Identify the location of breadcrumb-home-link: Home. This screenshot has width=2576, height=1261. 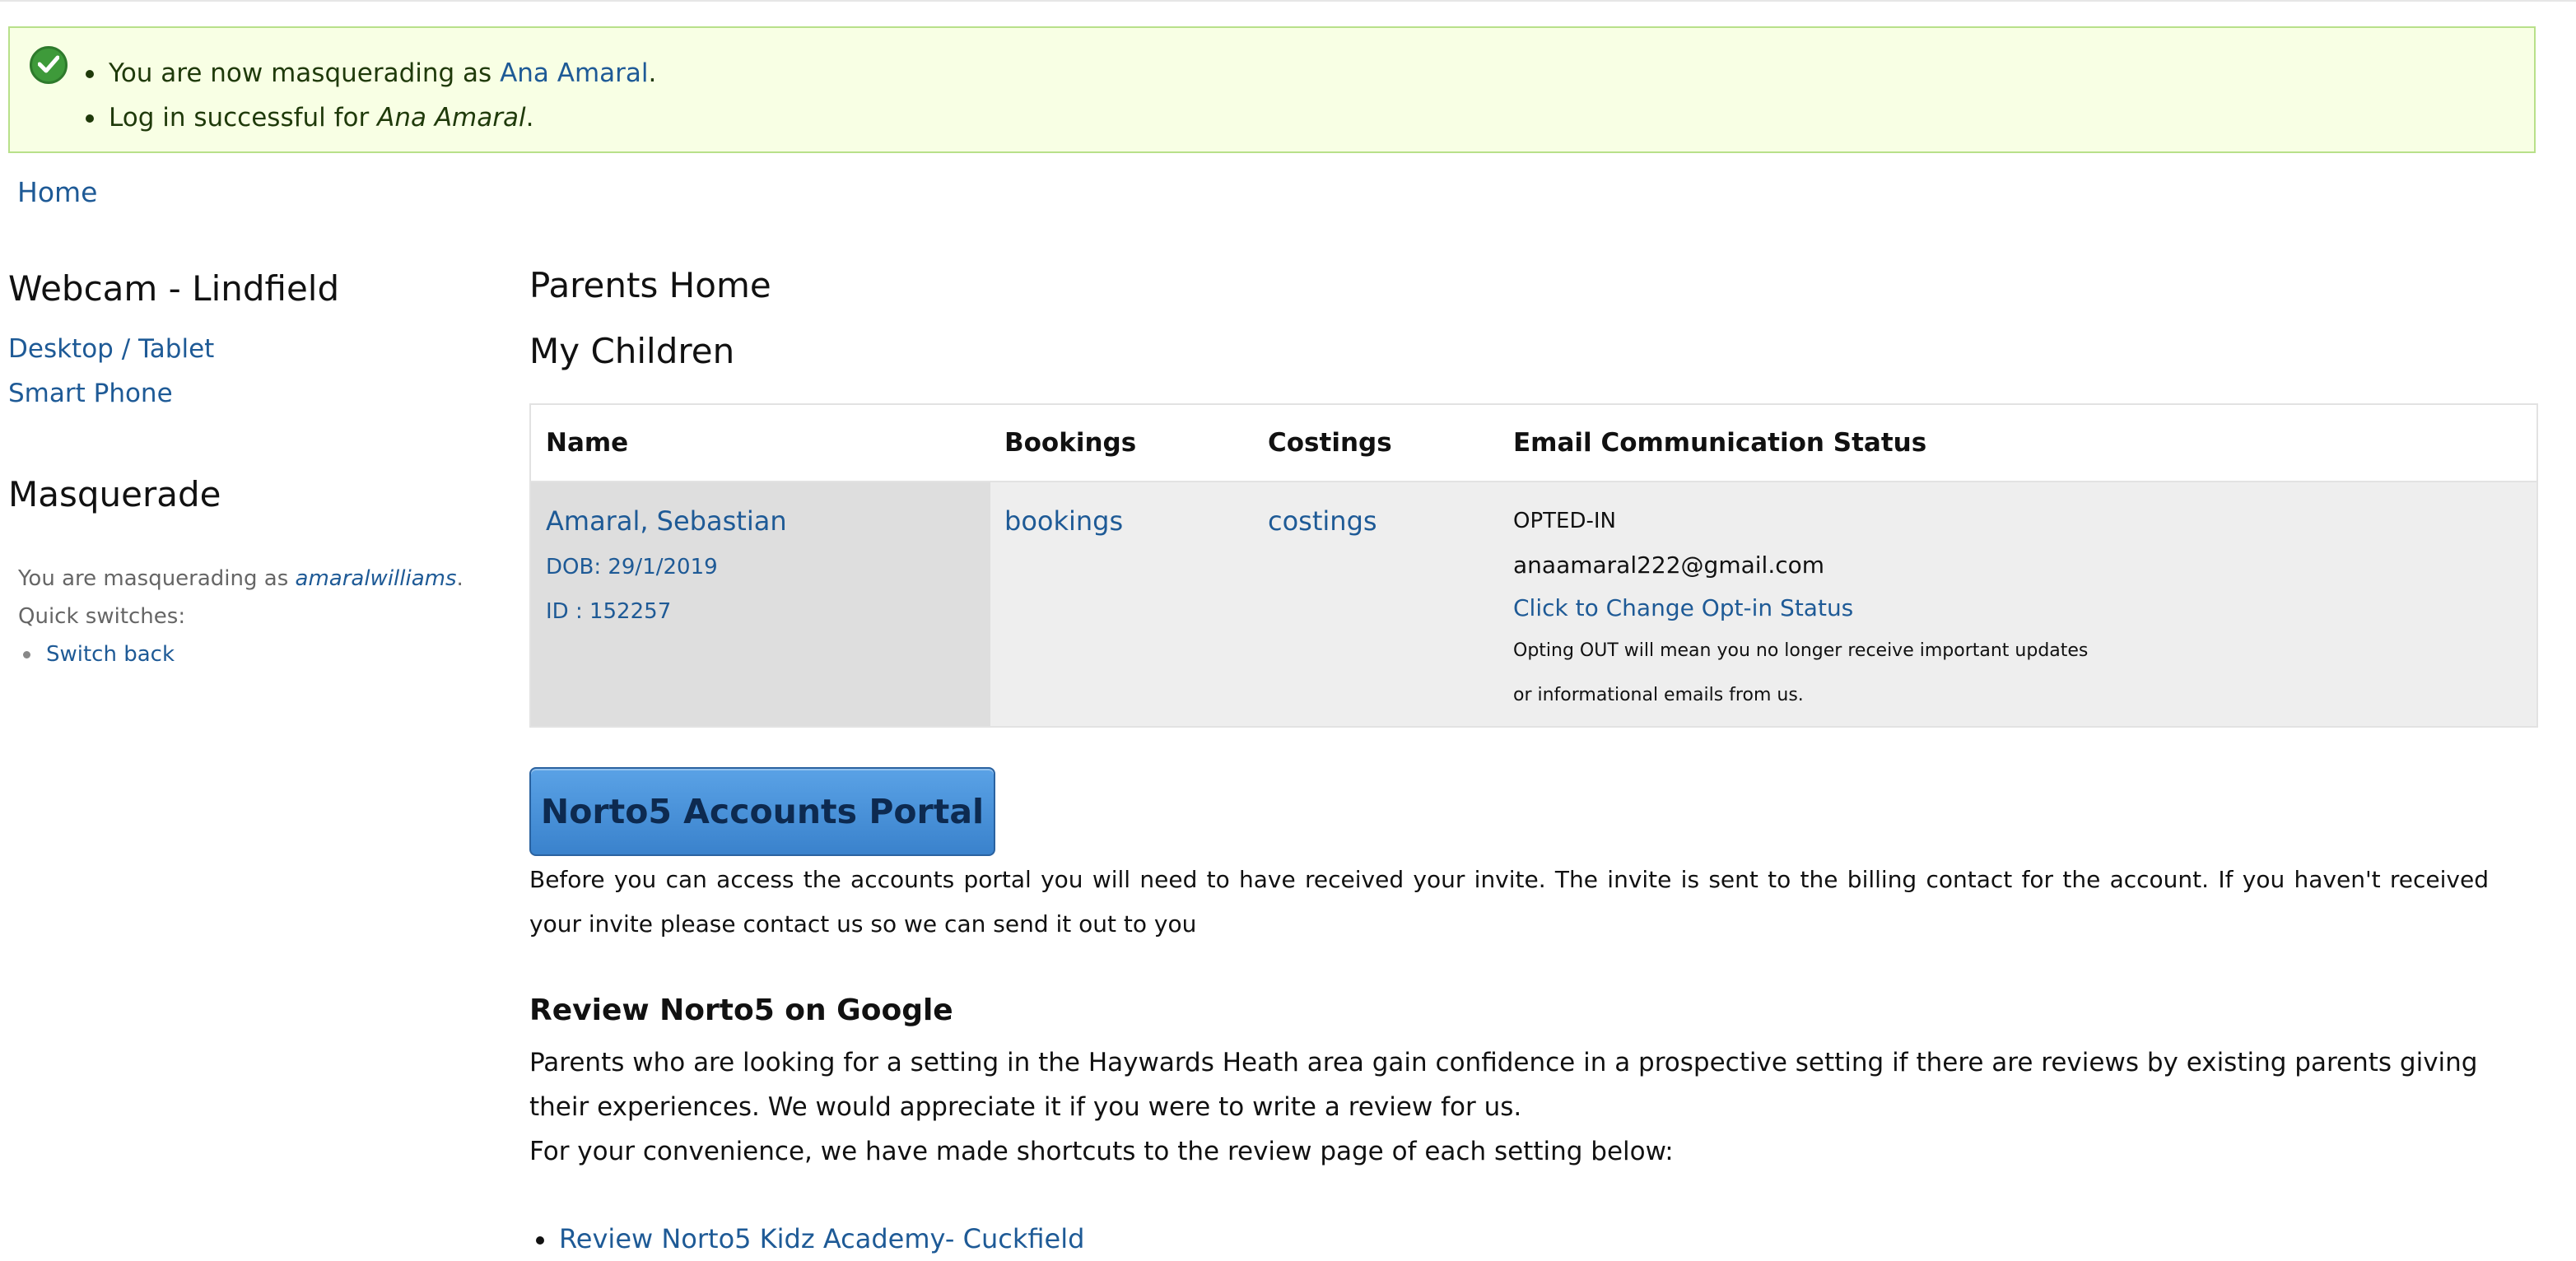
(57, 192).